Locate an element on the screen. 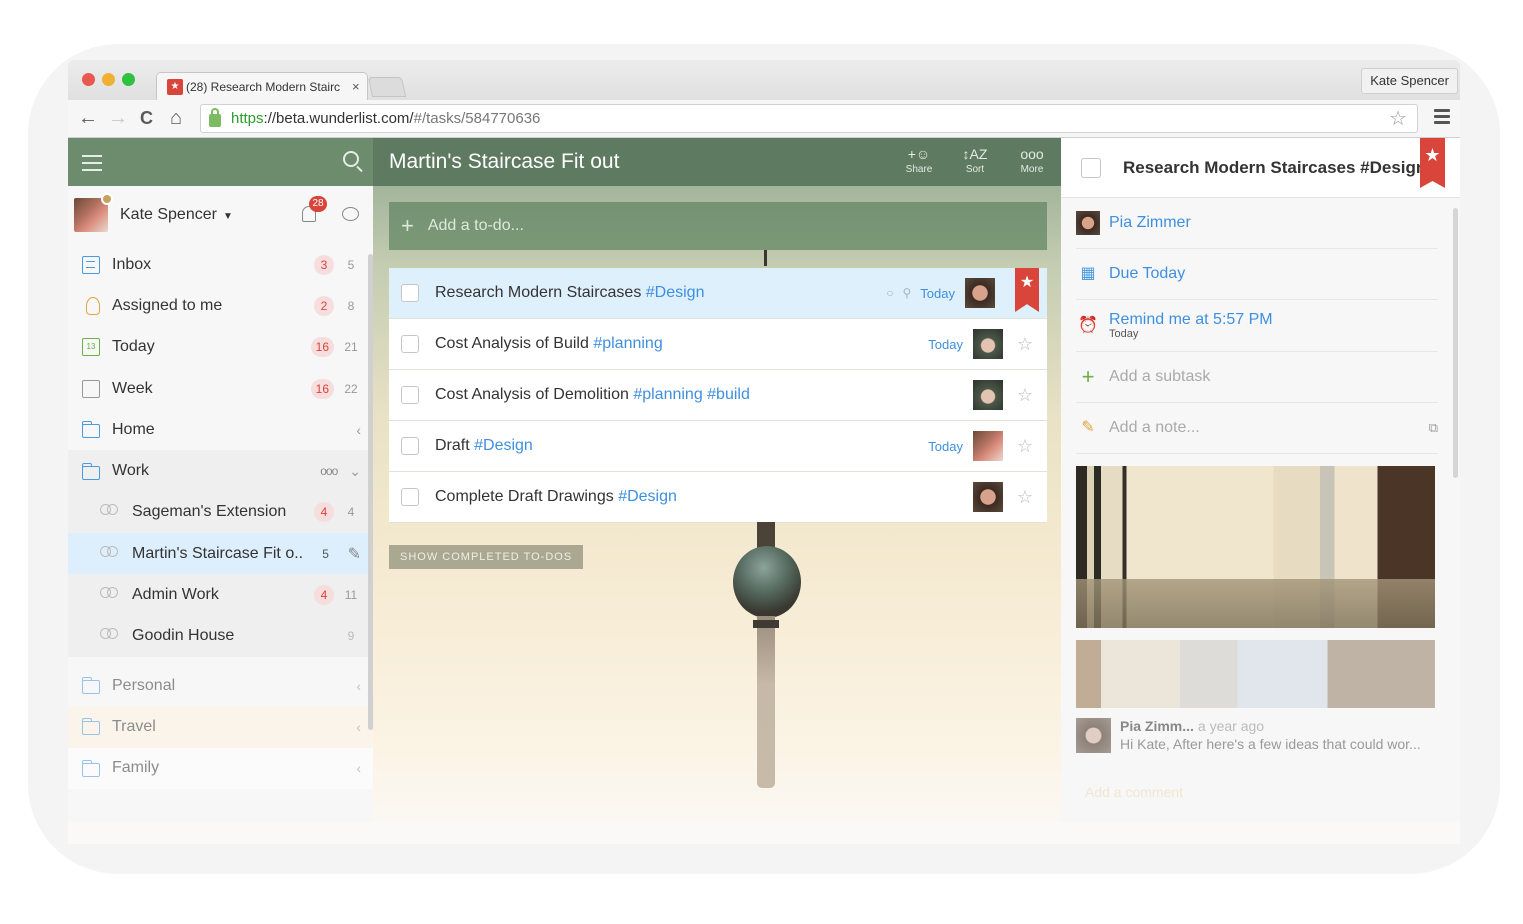 The width and height of the screenshot is (1523, 924). background-tower-shaft is located at coordinates (766, 702).